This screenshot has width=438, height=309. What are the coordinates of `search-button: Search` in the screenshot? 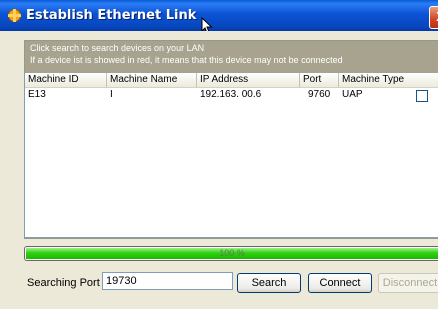 It's located at (269, 283).